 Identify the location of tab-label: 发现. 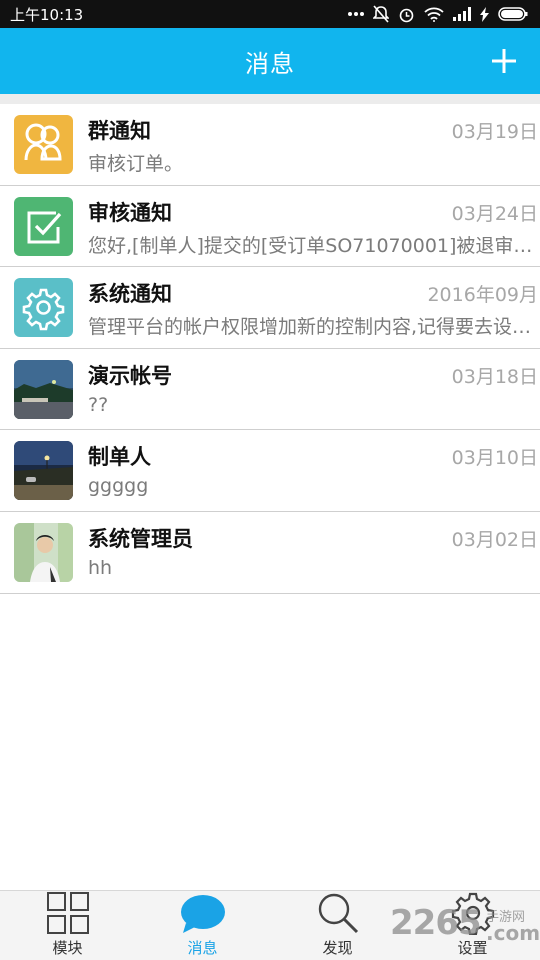
(337, 948).